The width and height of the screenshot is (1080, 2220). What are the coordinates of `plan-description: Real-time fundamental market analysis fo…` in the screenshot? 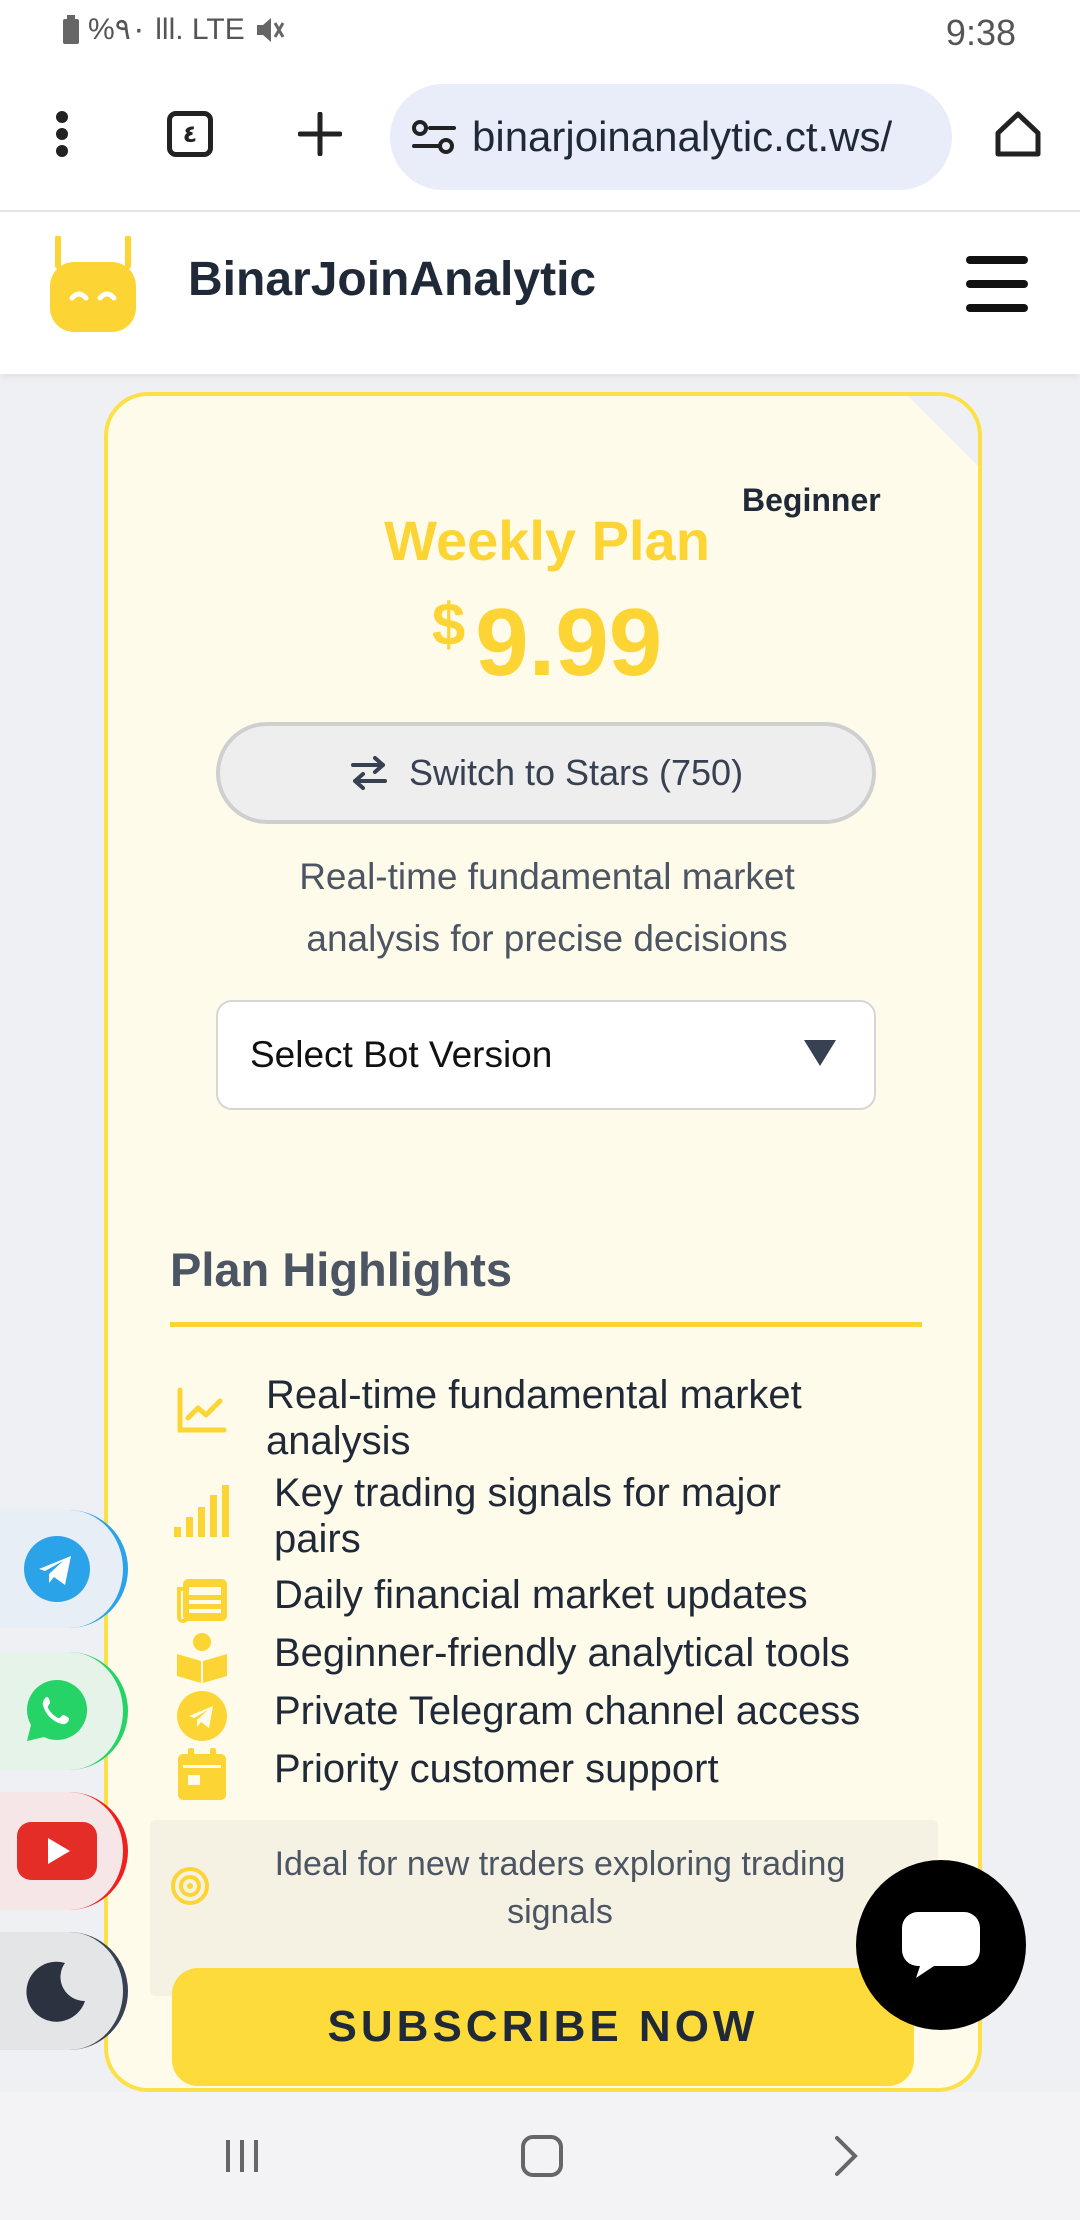 It's located at (547, 907).